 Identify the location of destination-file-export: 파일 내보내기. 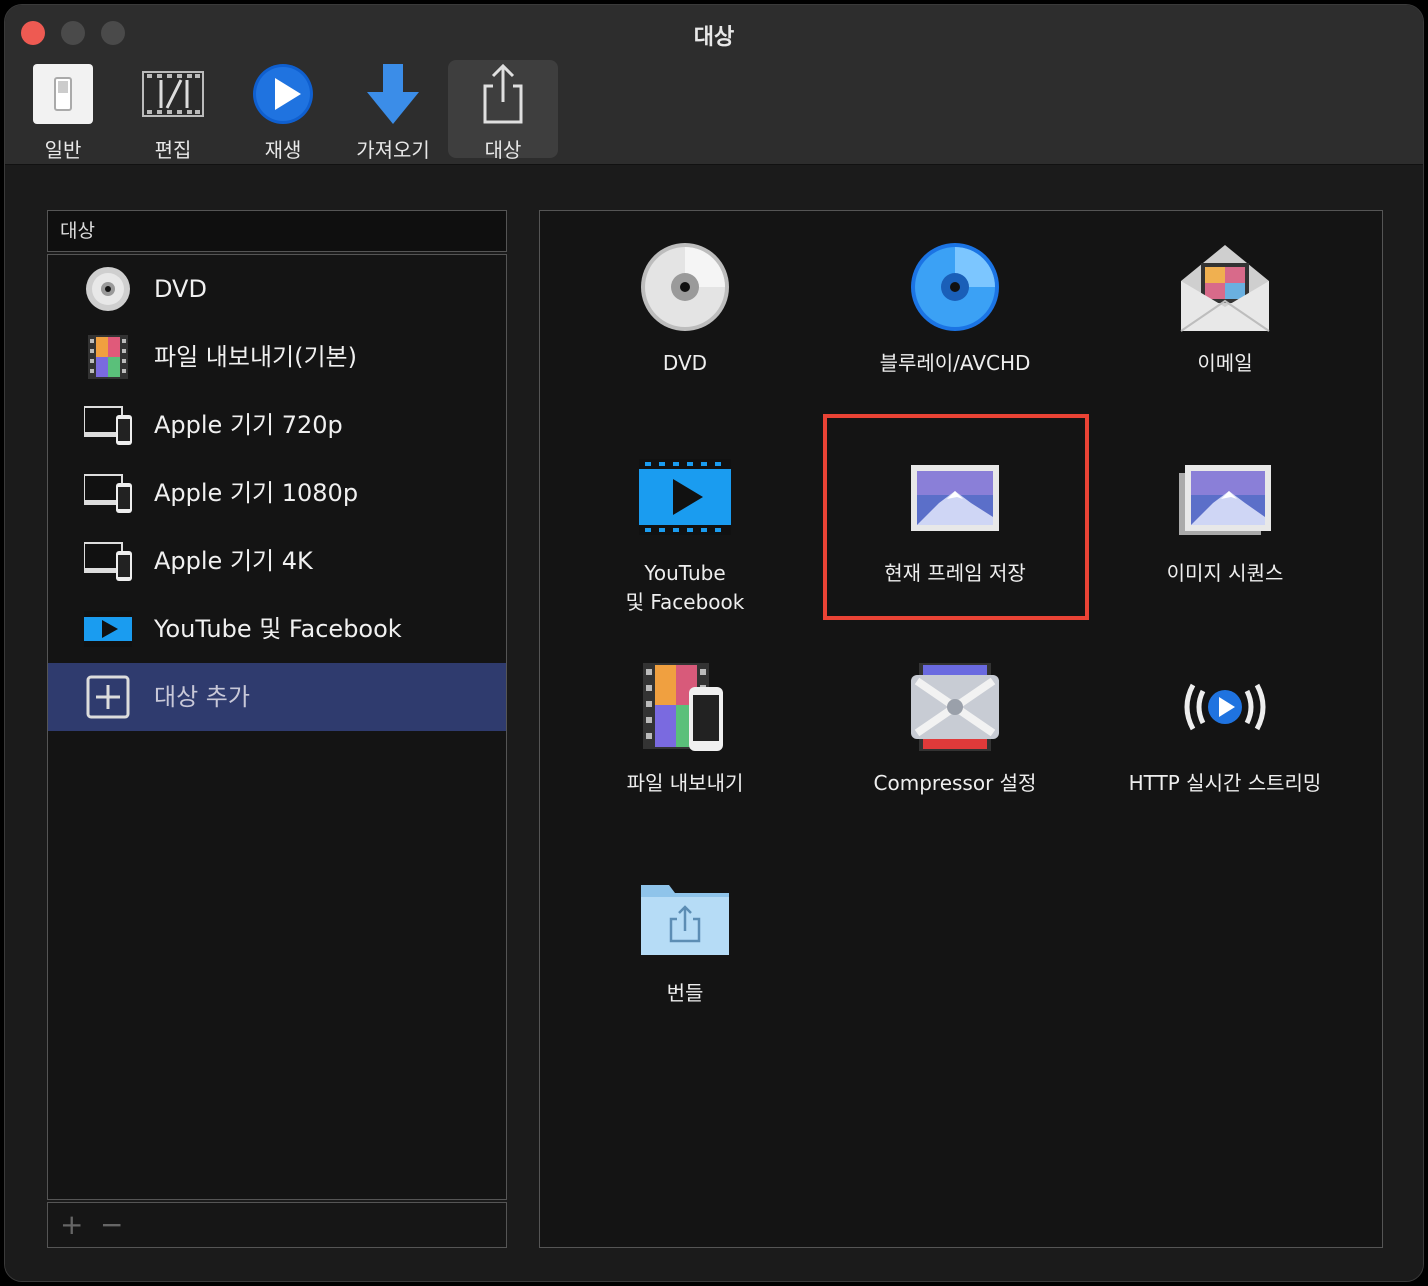
(685, 726).